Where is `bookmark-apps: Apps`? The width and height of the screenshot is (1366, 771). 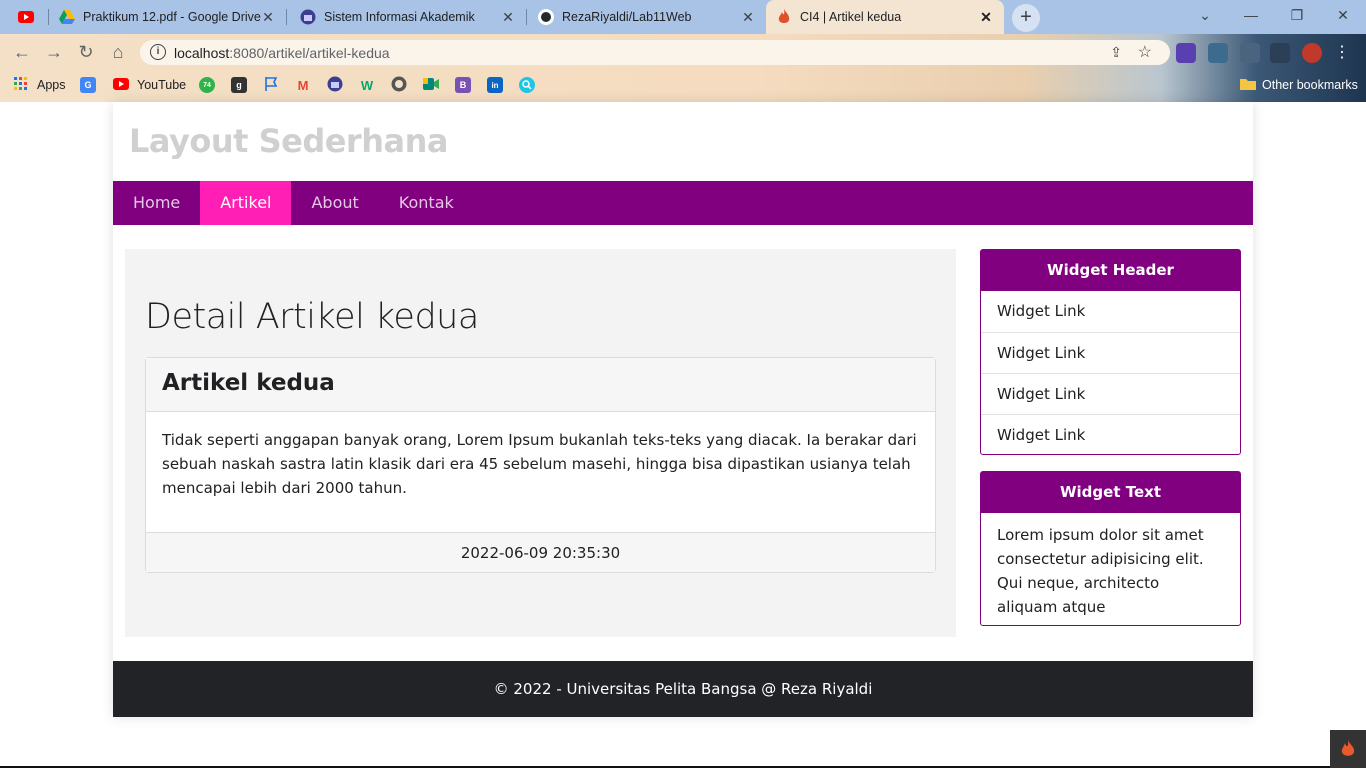
bookmark-apps: Apps is located at coordinates (40, 85).